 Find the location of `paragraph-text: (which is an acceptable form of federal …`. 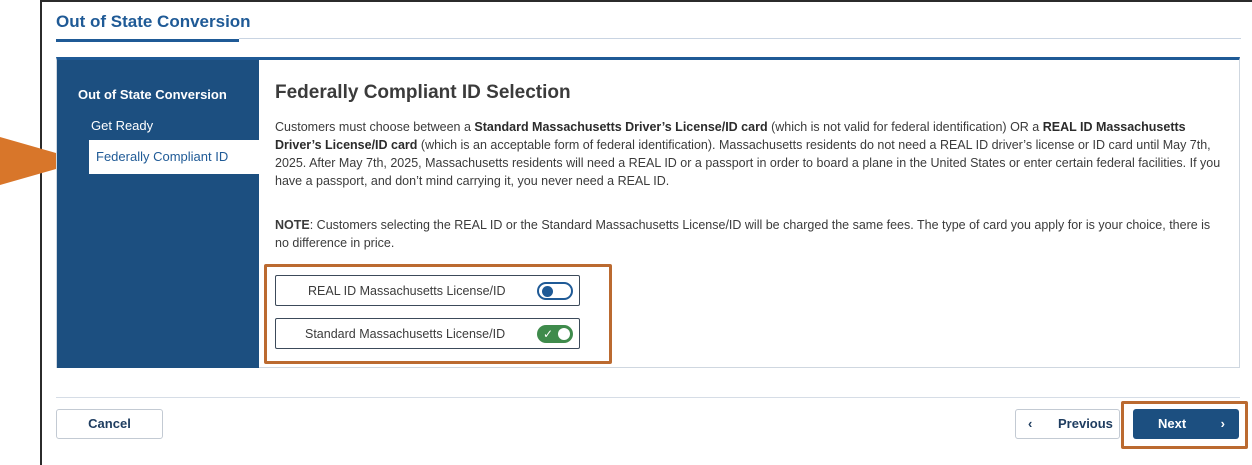

paragraph-text: (which is an acceptable form of federal … is located at coordinates (748, 163).